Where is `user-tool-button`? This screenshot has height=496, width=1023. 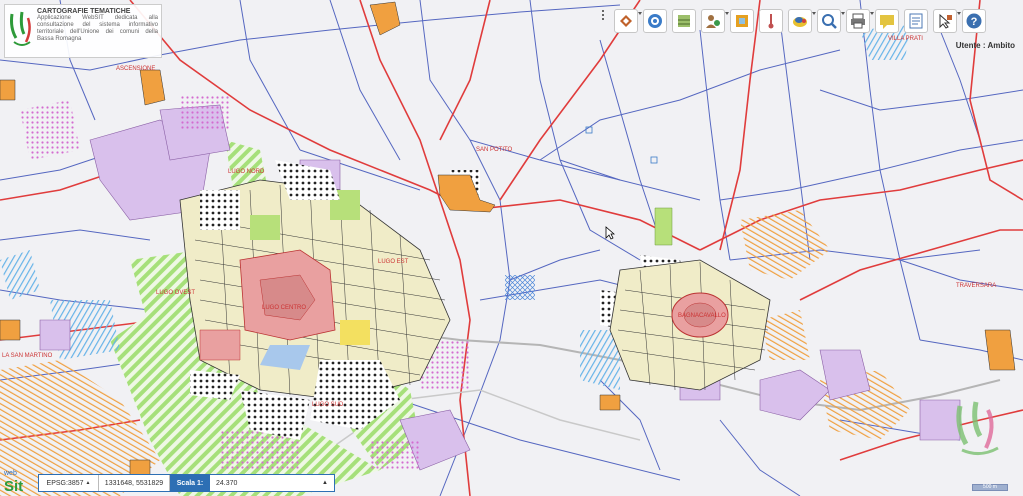 user-tool-button is located at coordinates (715, 21).